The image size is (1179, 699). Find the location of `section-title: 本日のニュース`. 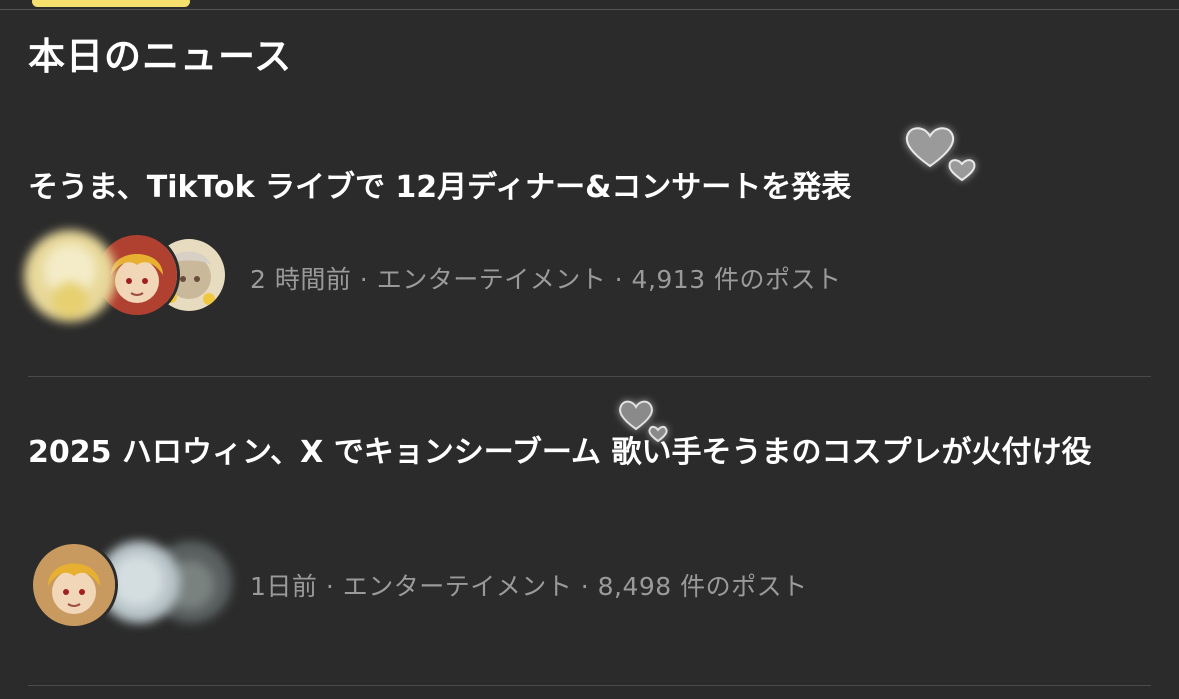

section-title: 本日のニュース is located at coordinates (160, 56).